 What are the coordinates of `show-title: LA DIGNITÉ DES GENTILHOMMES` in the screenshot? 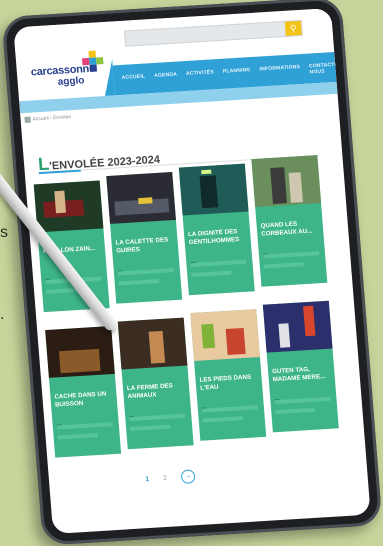 It's located at (213, 237).